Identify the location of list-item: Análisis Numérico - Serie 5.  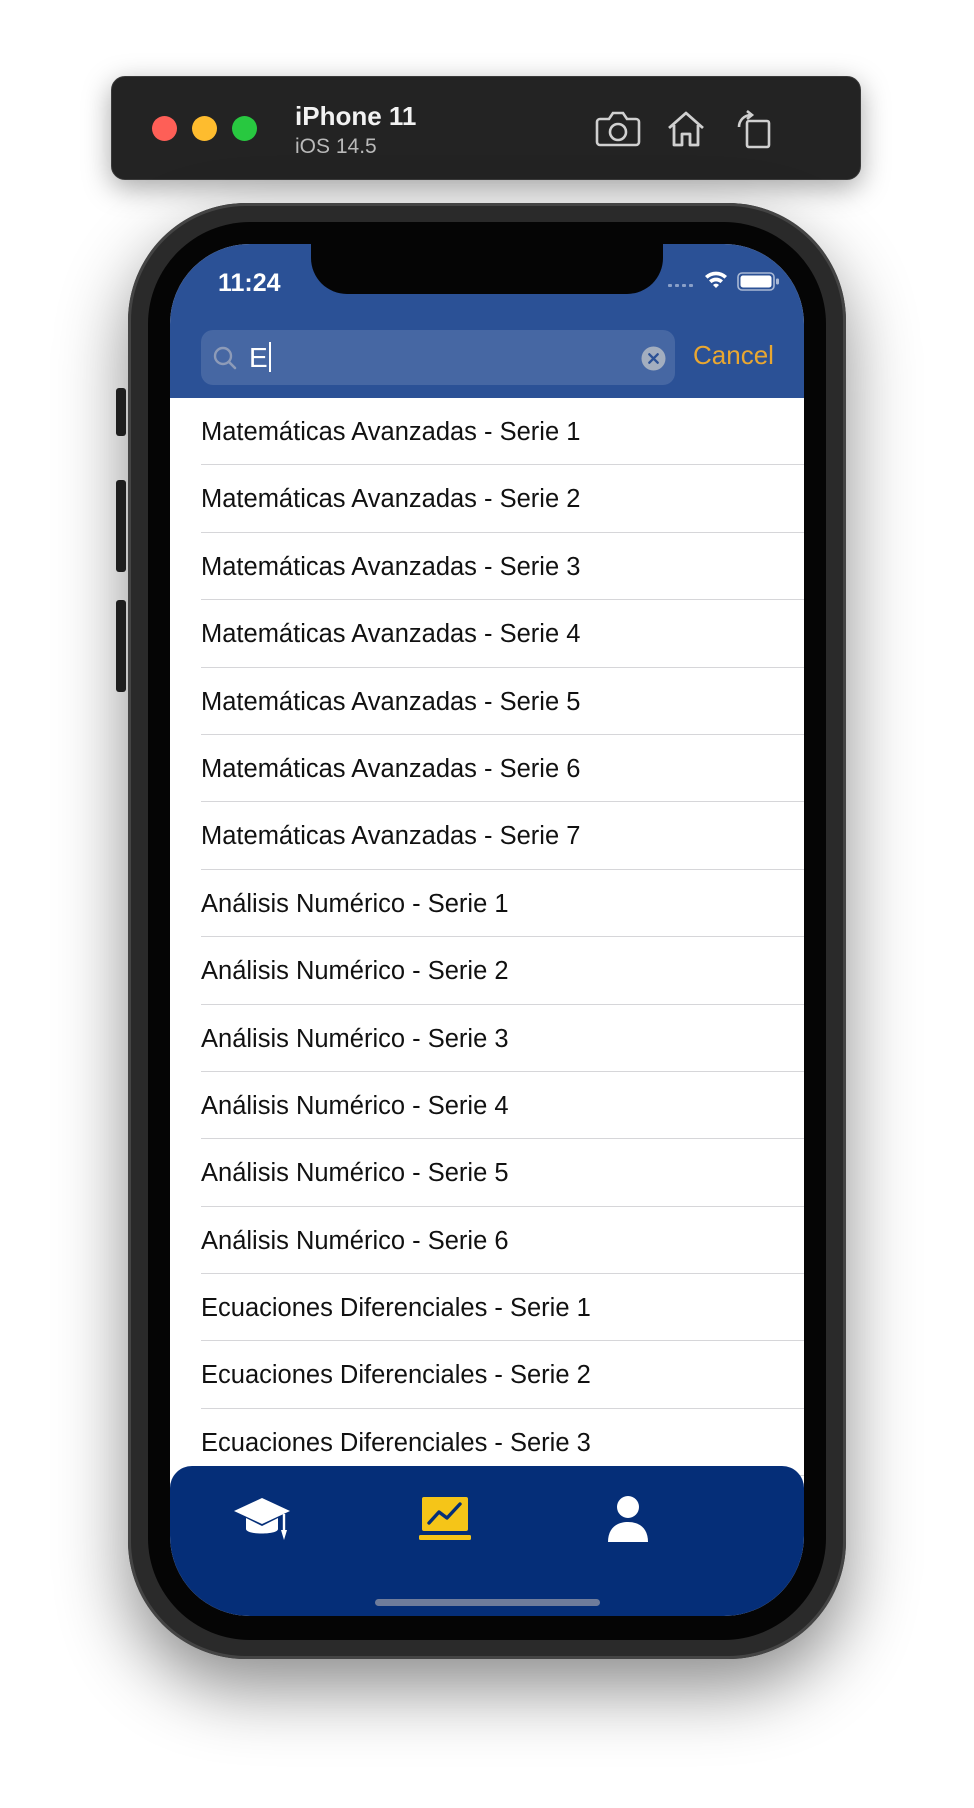
(487, 1173).